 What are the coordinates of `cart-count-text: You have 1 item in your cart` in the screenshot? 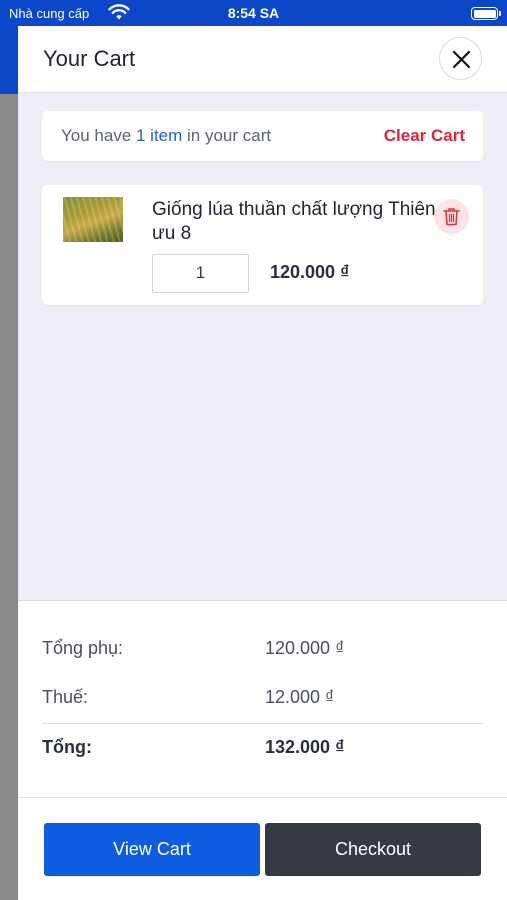 It's located at (166, 136).